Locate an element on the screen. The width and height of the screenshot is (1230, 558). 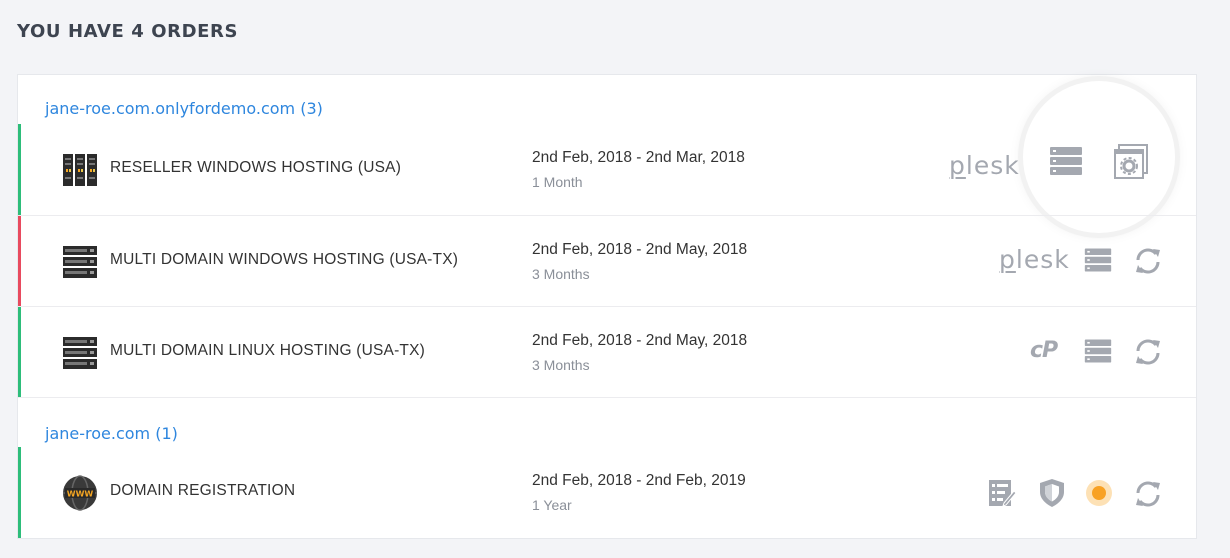
product-name: RESELLER WINDOWS HOSTING (USA) is located at coordinates (255, 168).